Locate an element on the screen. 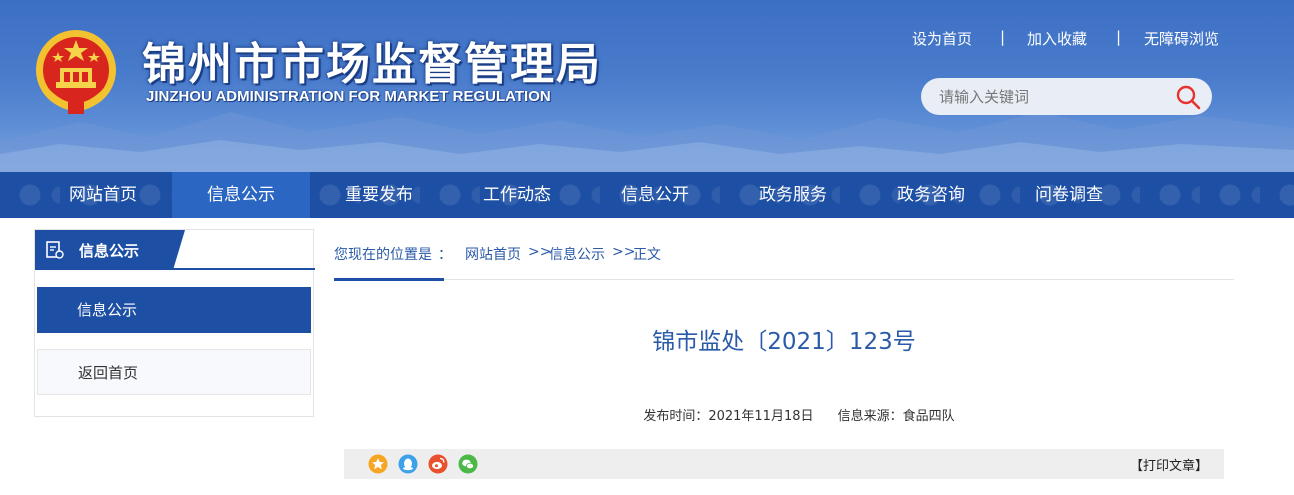  publish-label: 发布时间： is located at coordinates (676, 416).